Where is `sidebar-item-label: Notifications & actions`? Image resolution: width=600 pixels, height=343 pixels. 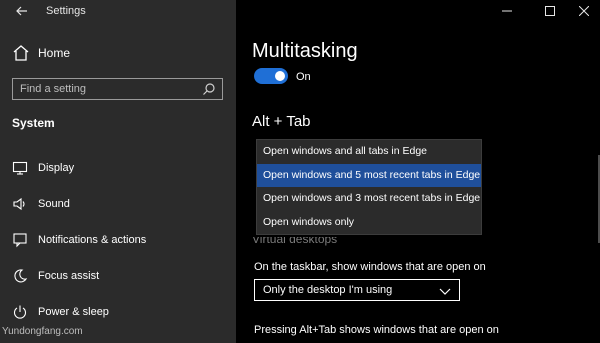
sidebar-item-label: Notifications & actions is located at coordinates (92, 240).